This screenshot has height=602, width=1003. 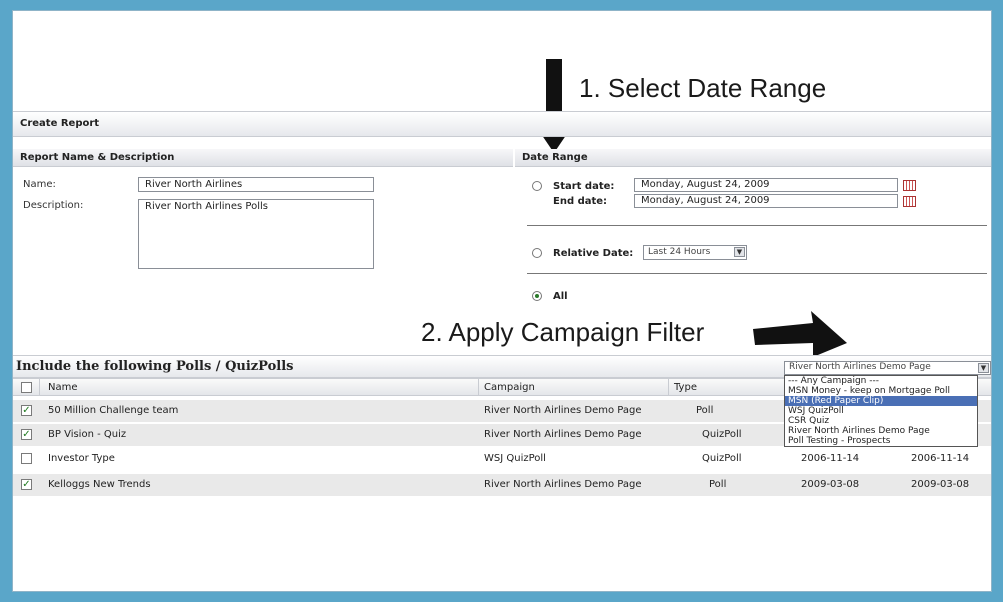 What do you see at coordinates (800, 334) in the screenshot?
I see `right-arrow-annotation` at bounding box center [800, 334].